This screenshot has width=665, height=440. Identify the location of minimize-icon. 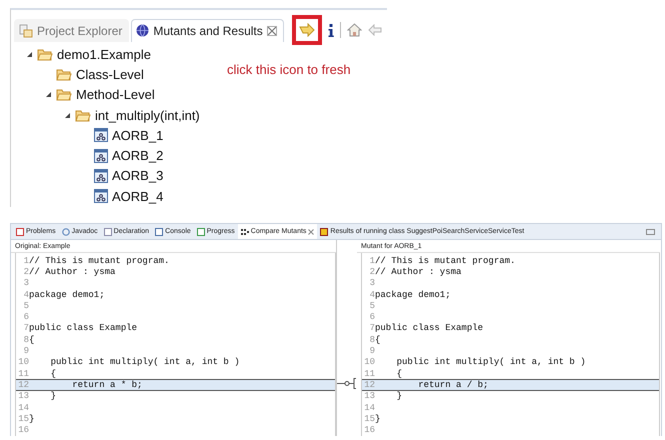
(650, 231).